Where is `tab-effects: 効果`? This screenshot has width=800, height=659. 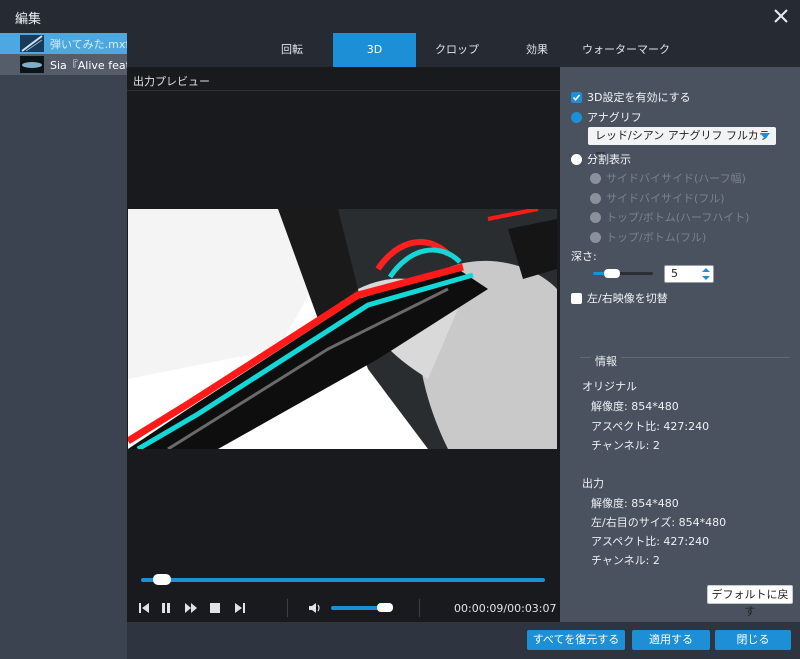
tab-effects: 効果 is located at coordinates (537, 50).